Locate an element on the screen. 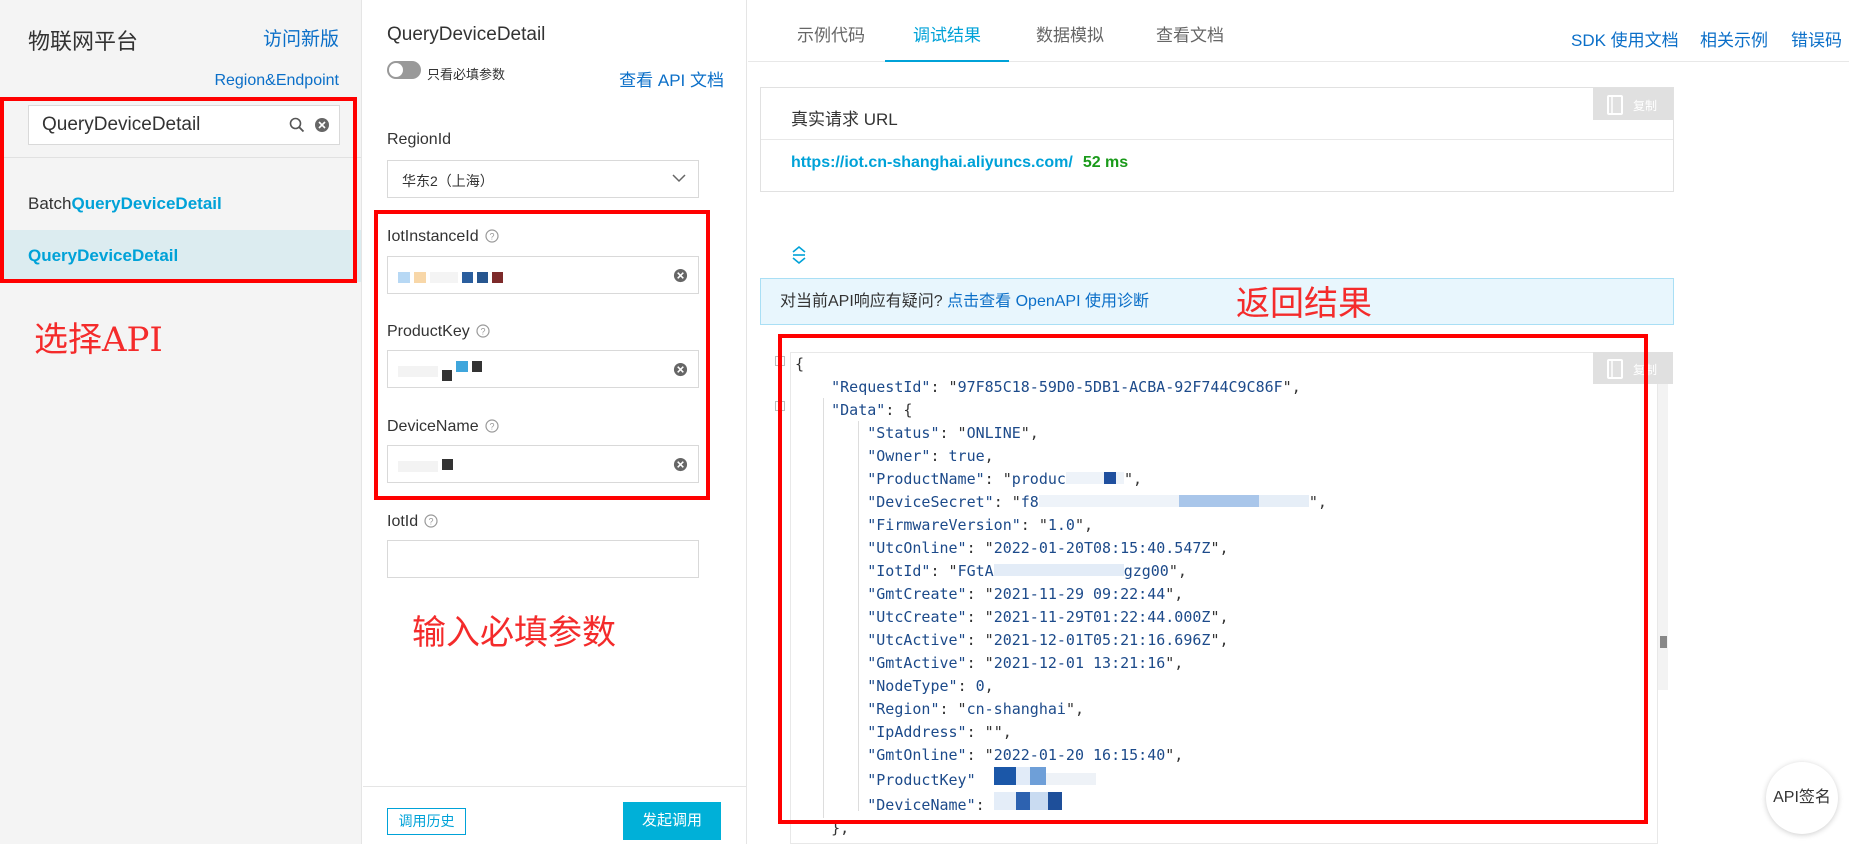 Image resolution: width=1849 pixels, height=844 pixels. related-examples-link: 相关示例 is located at coordinates (1734, 38).